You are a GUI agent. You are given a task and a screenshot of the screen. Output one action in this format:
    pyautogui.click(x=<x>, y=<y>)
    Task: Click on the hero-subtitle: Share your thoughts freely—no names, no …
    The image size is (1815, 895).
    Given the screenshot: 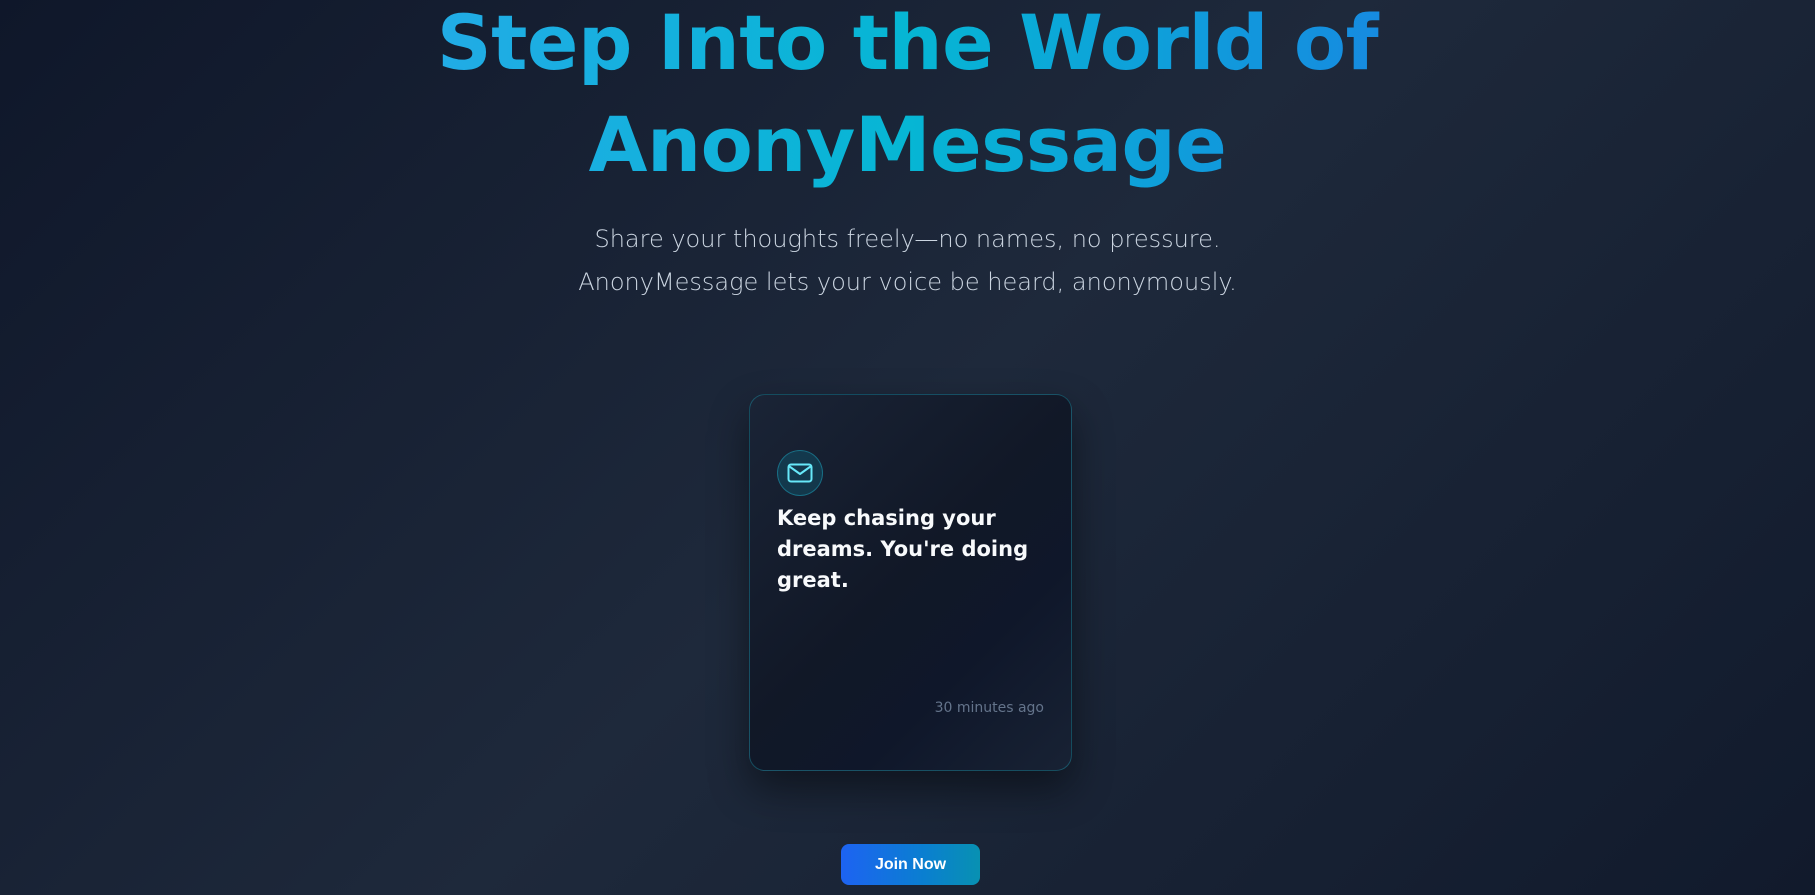 What is the action you would take?
    pyautogui.click(x=907, y=261)
    